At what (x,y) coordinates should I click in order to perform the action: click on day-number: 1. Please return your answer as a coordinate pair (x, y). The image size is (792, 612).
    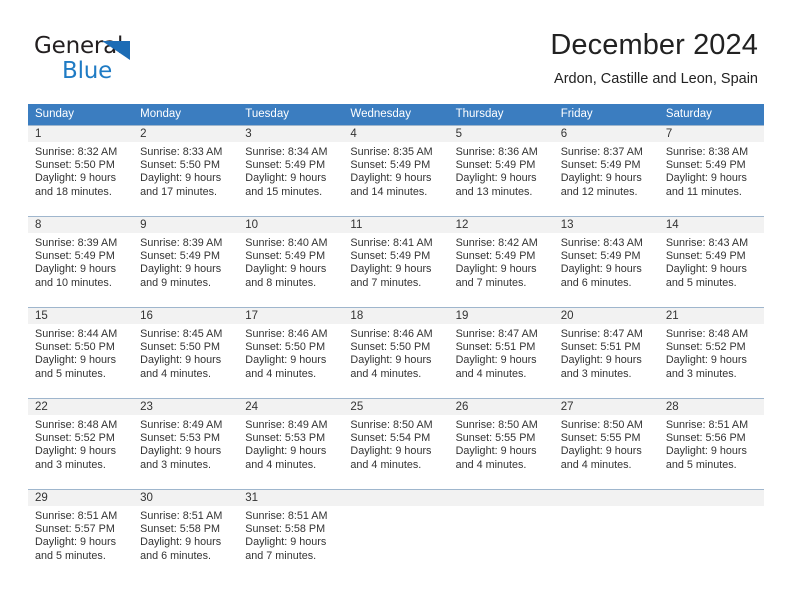
    Looking at the image, I should click on (80, 134).